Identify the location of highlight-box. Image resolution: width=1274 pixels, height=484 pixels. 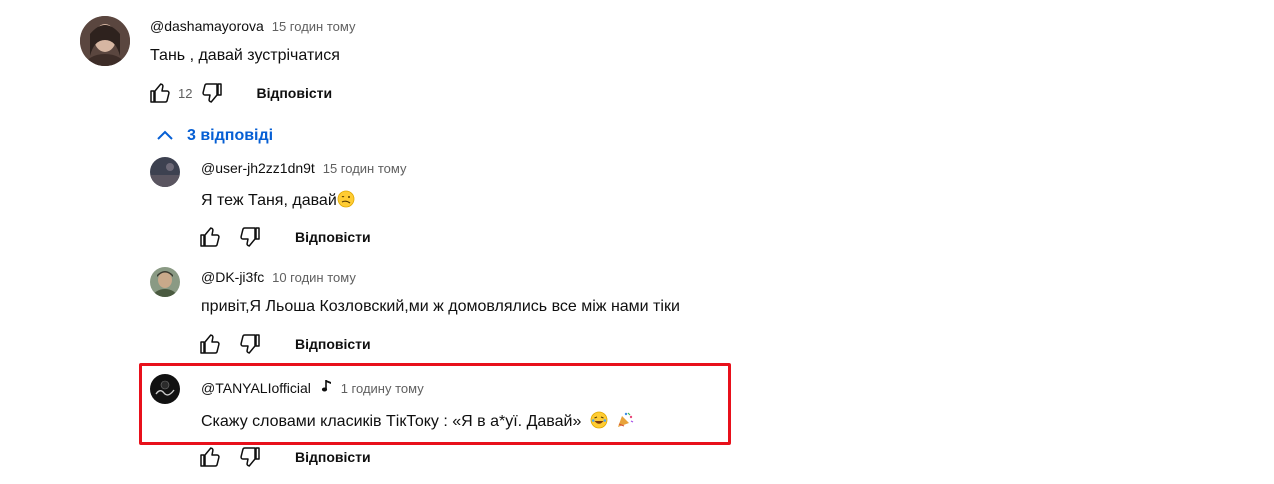
(435, 404).